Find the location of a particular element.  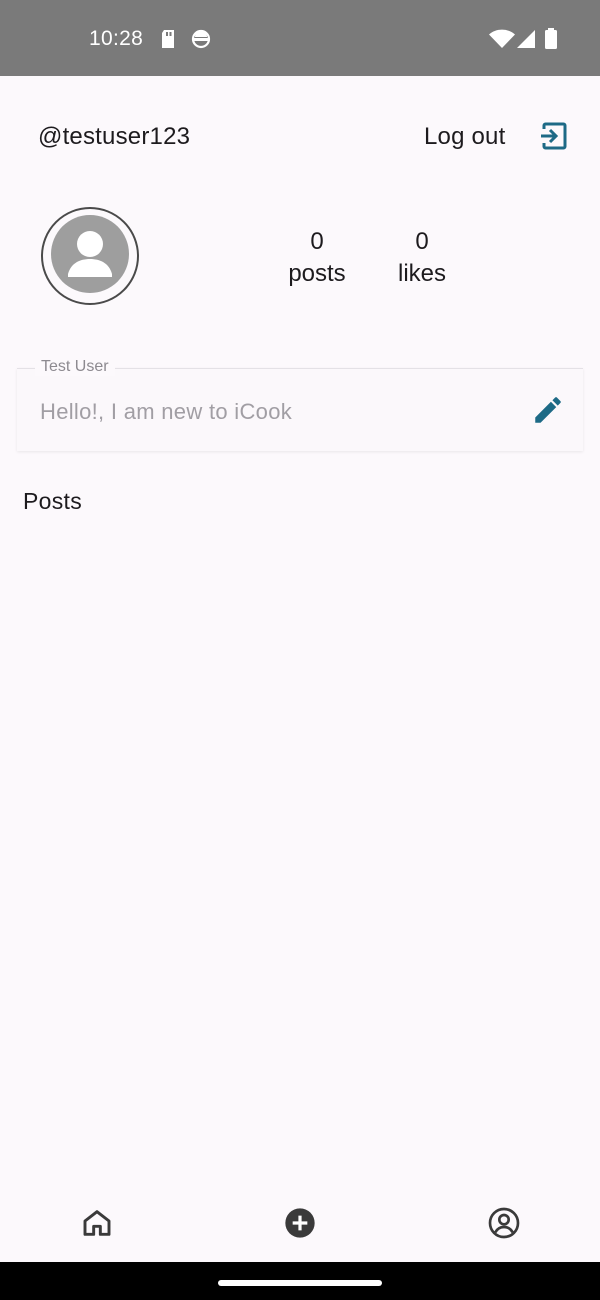

profile-username: @testuser123 is located at coordinates (114, 136).